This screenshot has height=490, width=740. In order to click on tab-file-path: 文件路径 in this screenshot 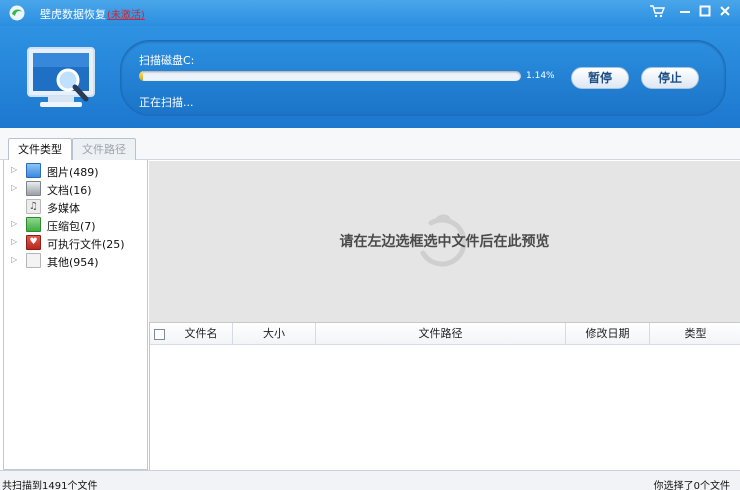, I will do `click(104, 149)`.